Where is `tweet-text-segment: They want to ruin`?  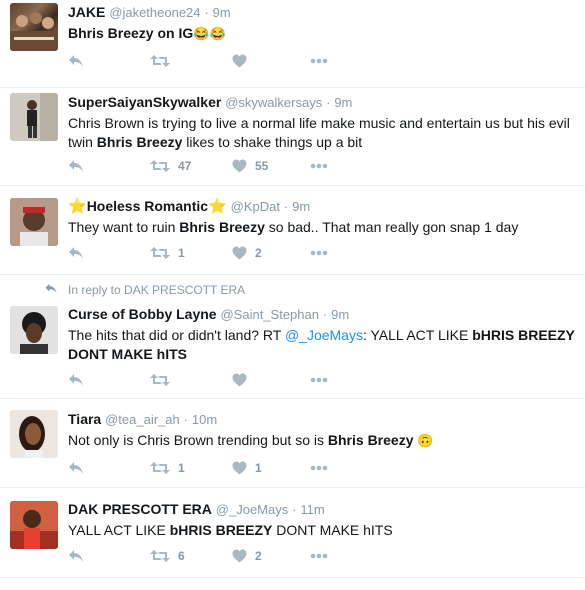 tweet-text-segment: They want to ruin is located at coordinates (124, 227).